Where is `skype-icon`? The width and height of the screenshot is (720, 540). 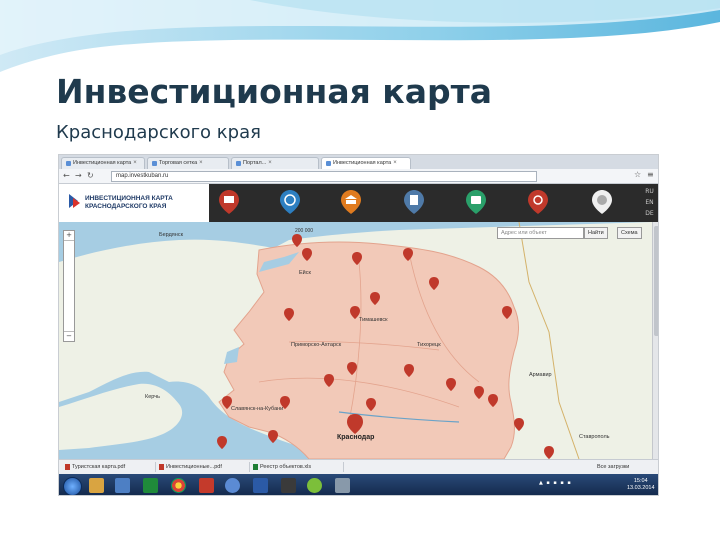 skype-icon is located at coordinates (314, 485).